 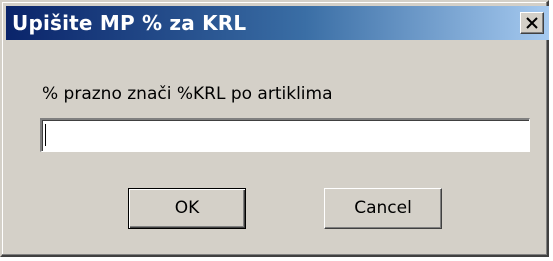 I want to click on cancel-button: Cancel, so click(x=383, y=208).